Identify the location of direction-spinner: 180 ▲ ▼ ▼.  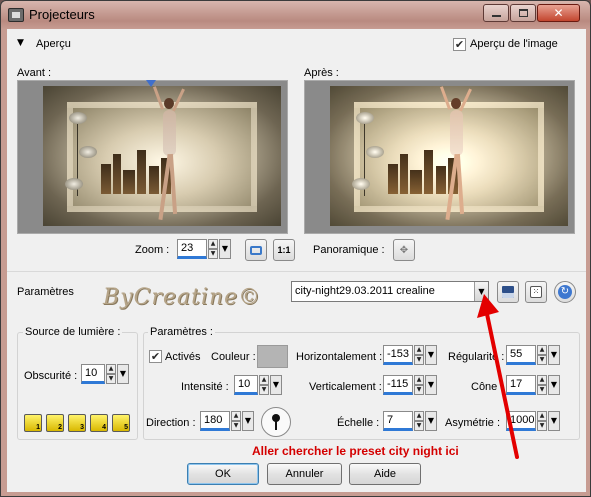
(227, 421).